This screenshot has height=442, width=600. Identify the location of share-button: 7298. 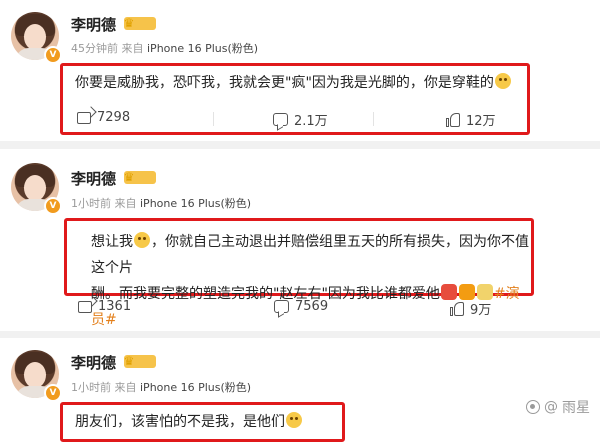
(103, 117).